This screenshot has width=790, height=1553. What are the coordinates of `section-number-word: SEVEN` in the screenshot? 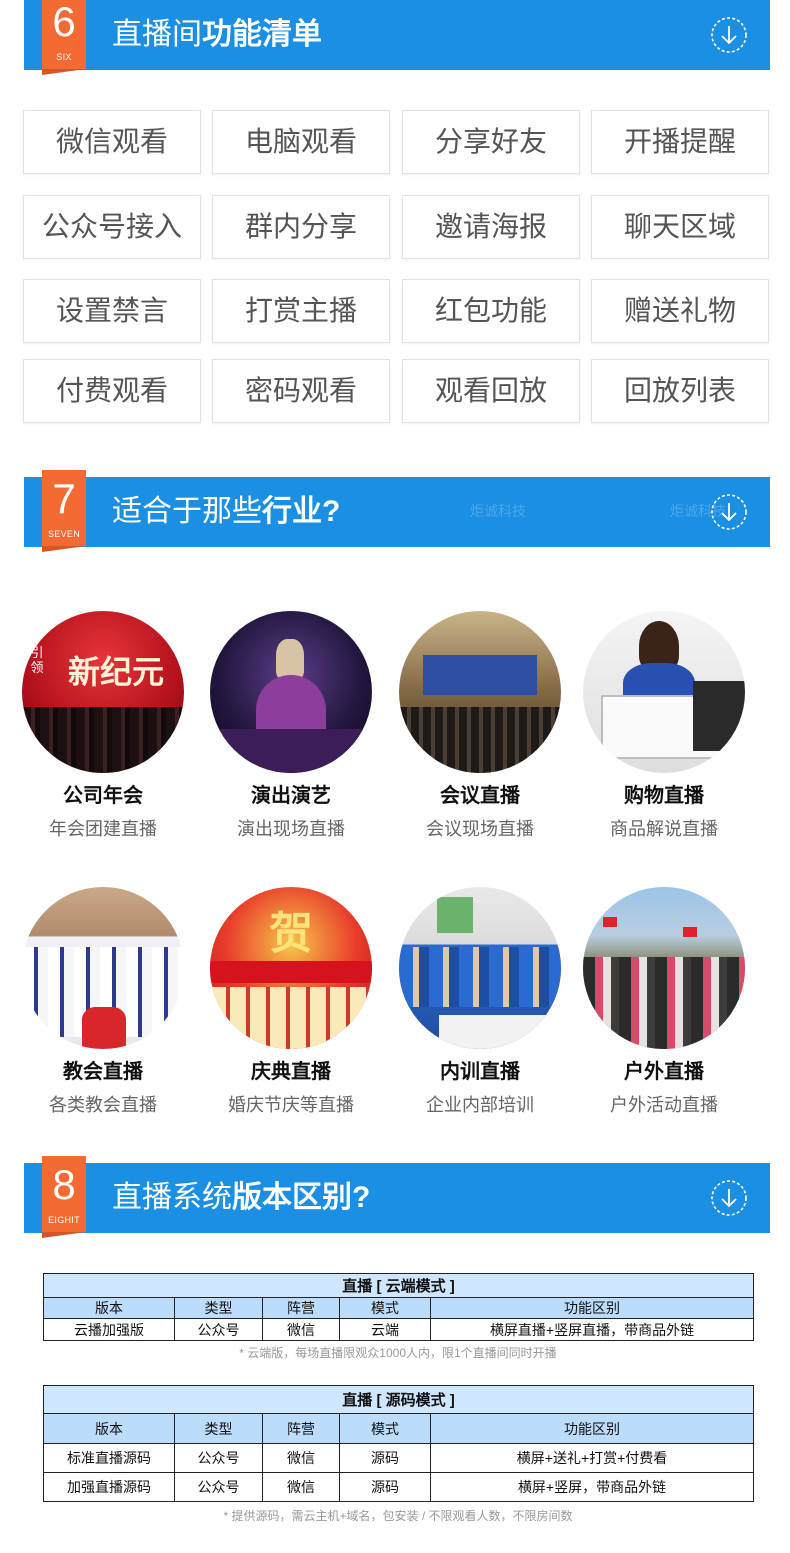 It's located at (63, 534).